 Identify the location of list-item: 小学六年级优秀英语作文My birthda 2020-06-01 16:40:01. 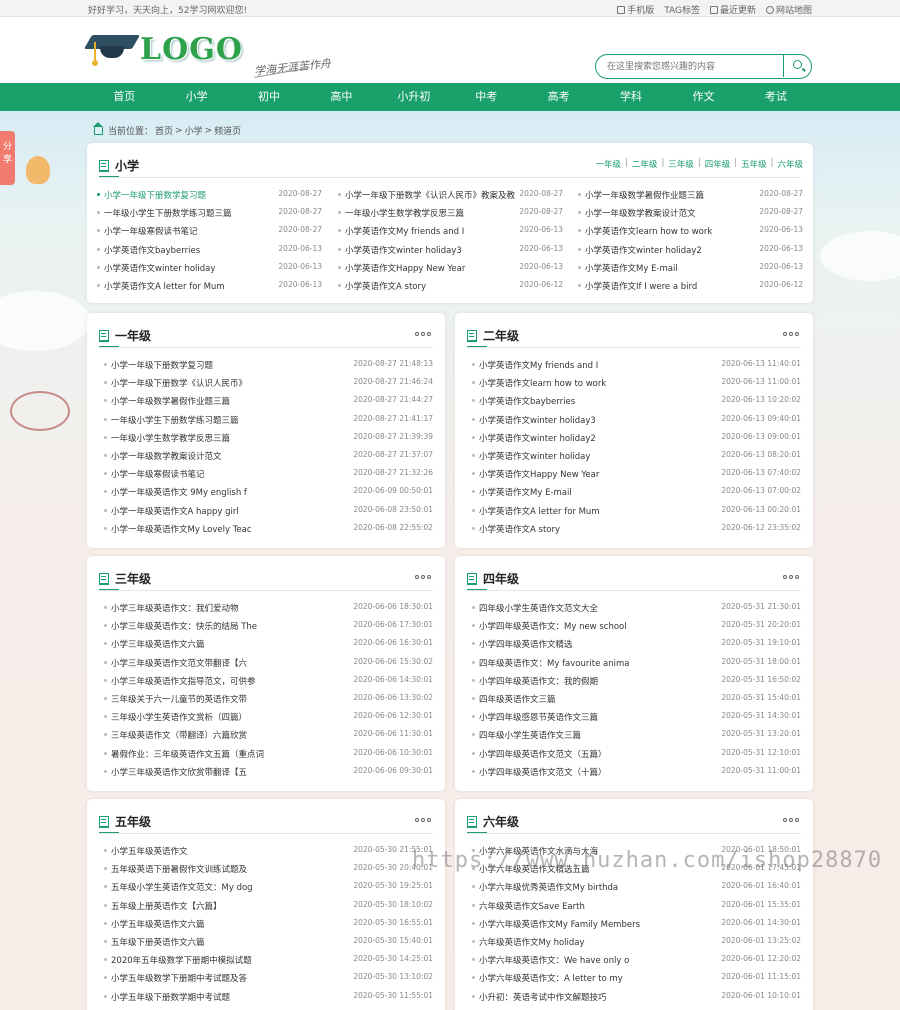
(636, 887).